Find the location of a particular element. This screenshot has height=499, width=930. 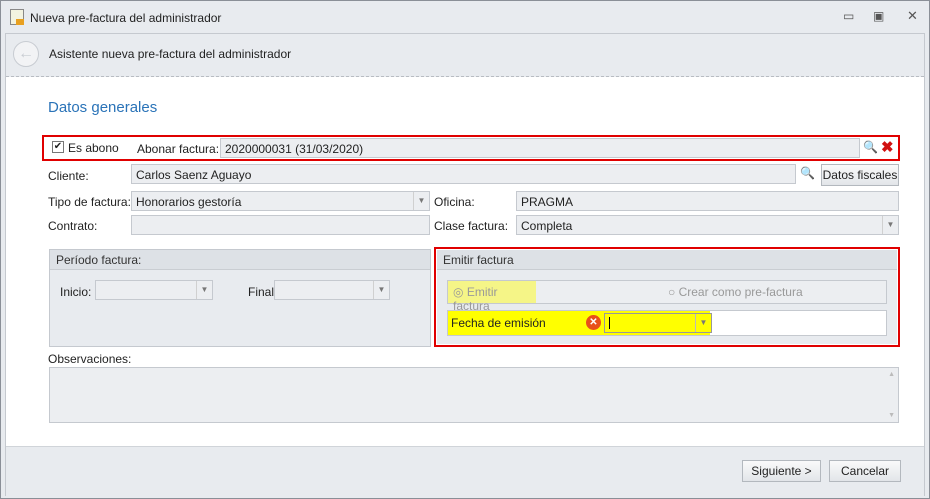

clase-label: Clase factura: is located at coordinates (471, 226).